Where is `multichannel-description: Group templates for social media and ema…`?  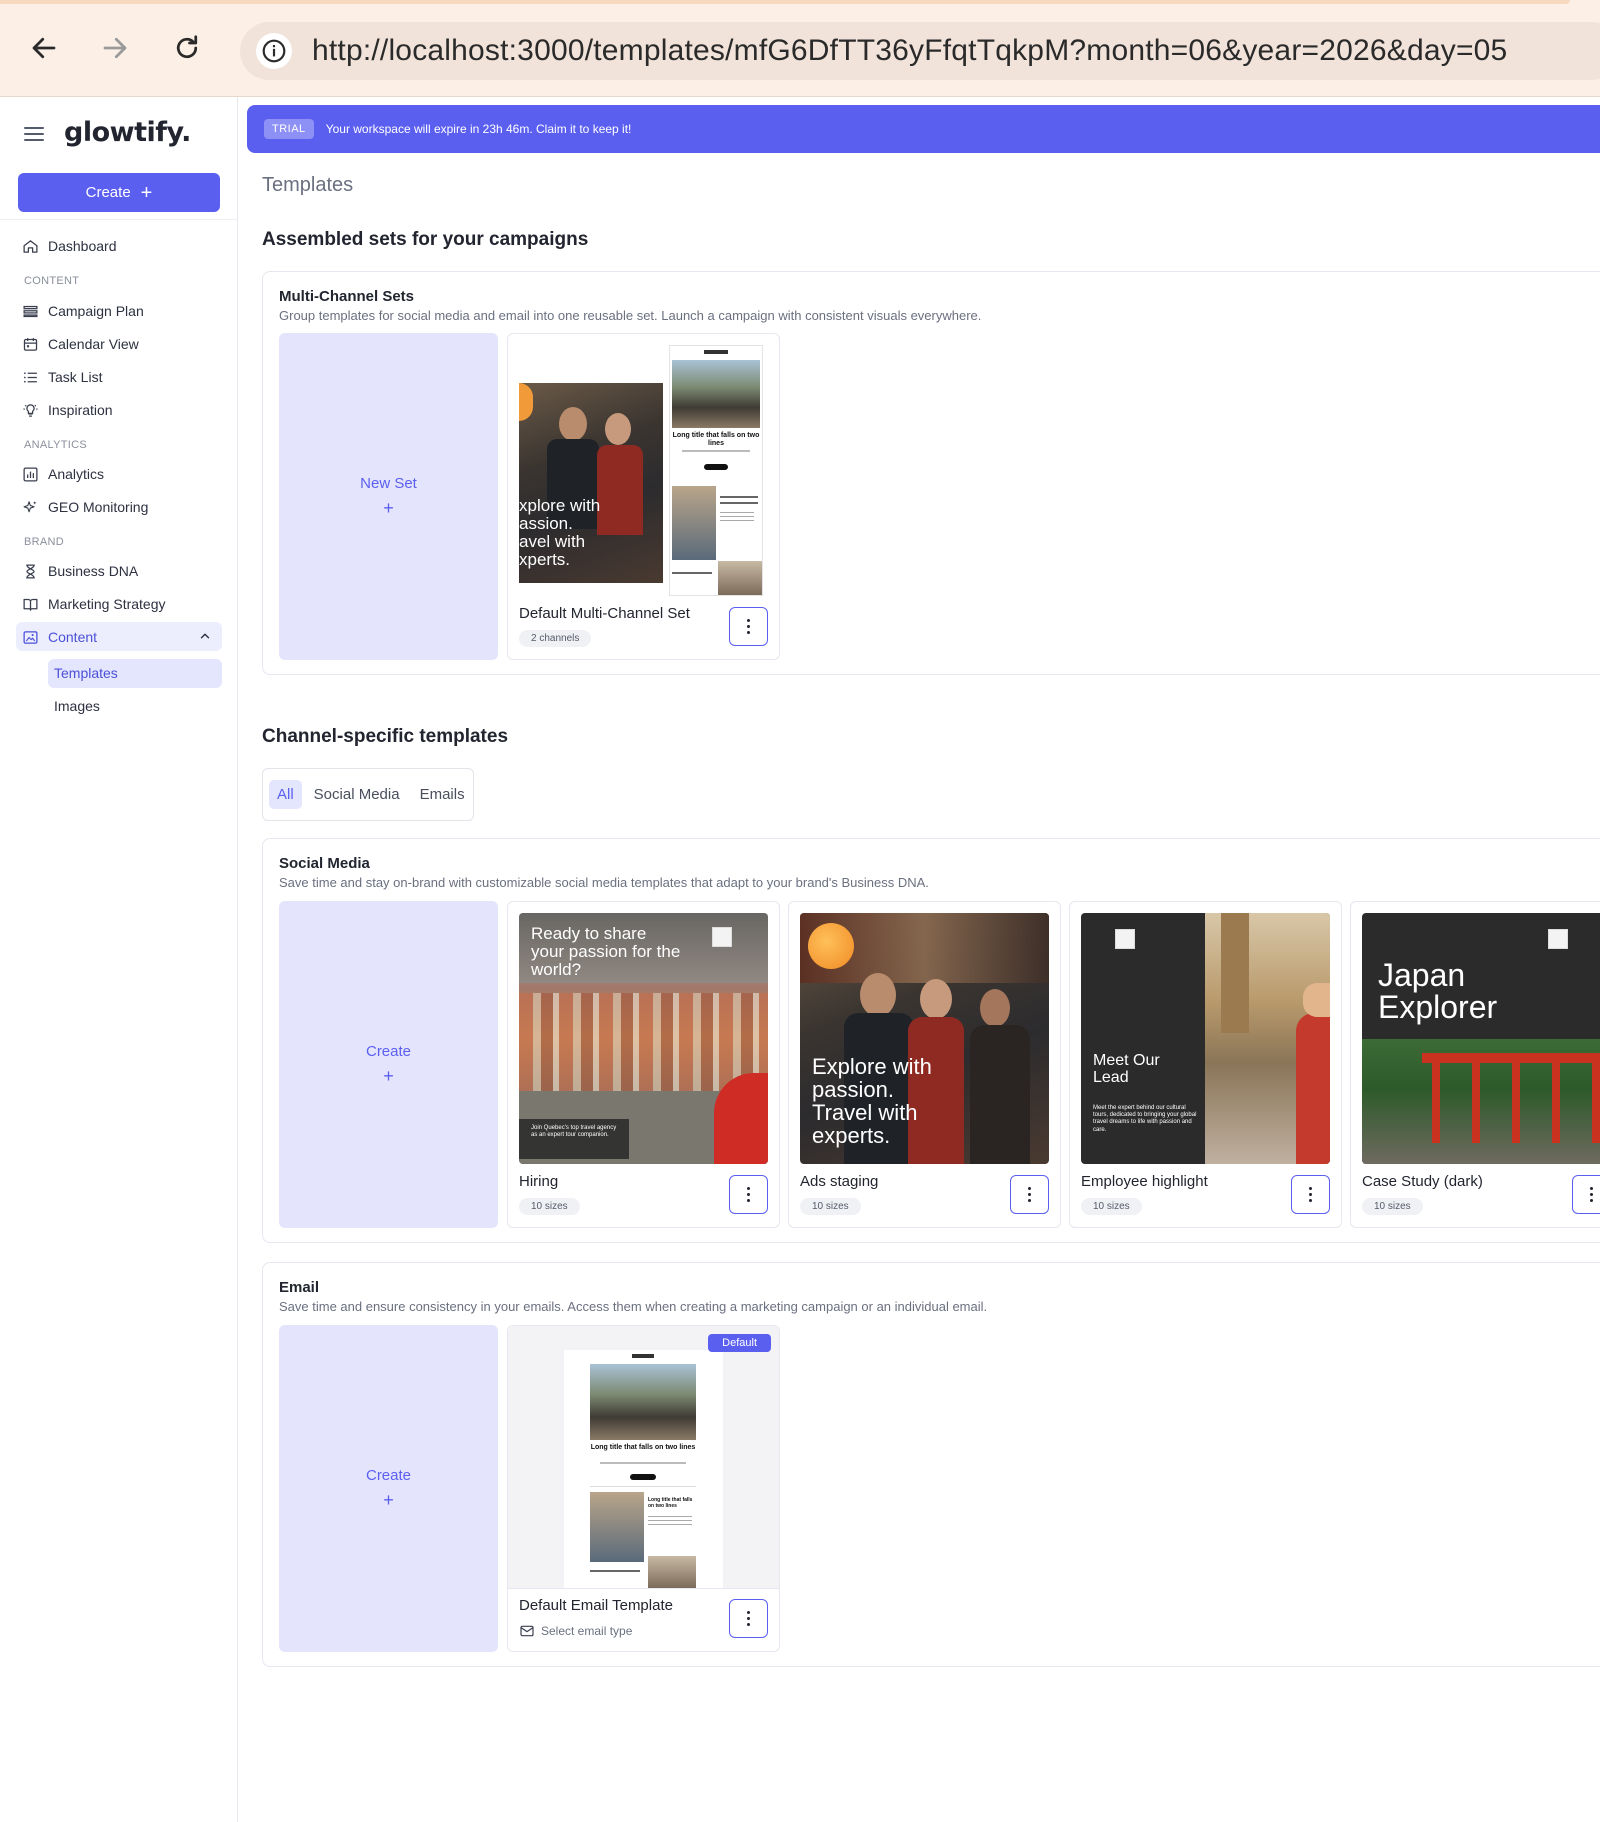
multichannel-description: Group templates for social media and ema… is located at coordinates (630, 315).